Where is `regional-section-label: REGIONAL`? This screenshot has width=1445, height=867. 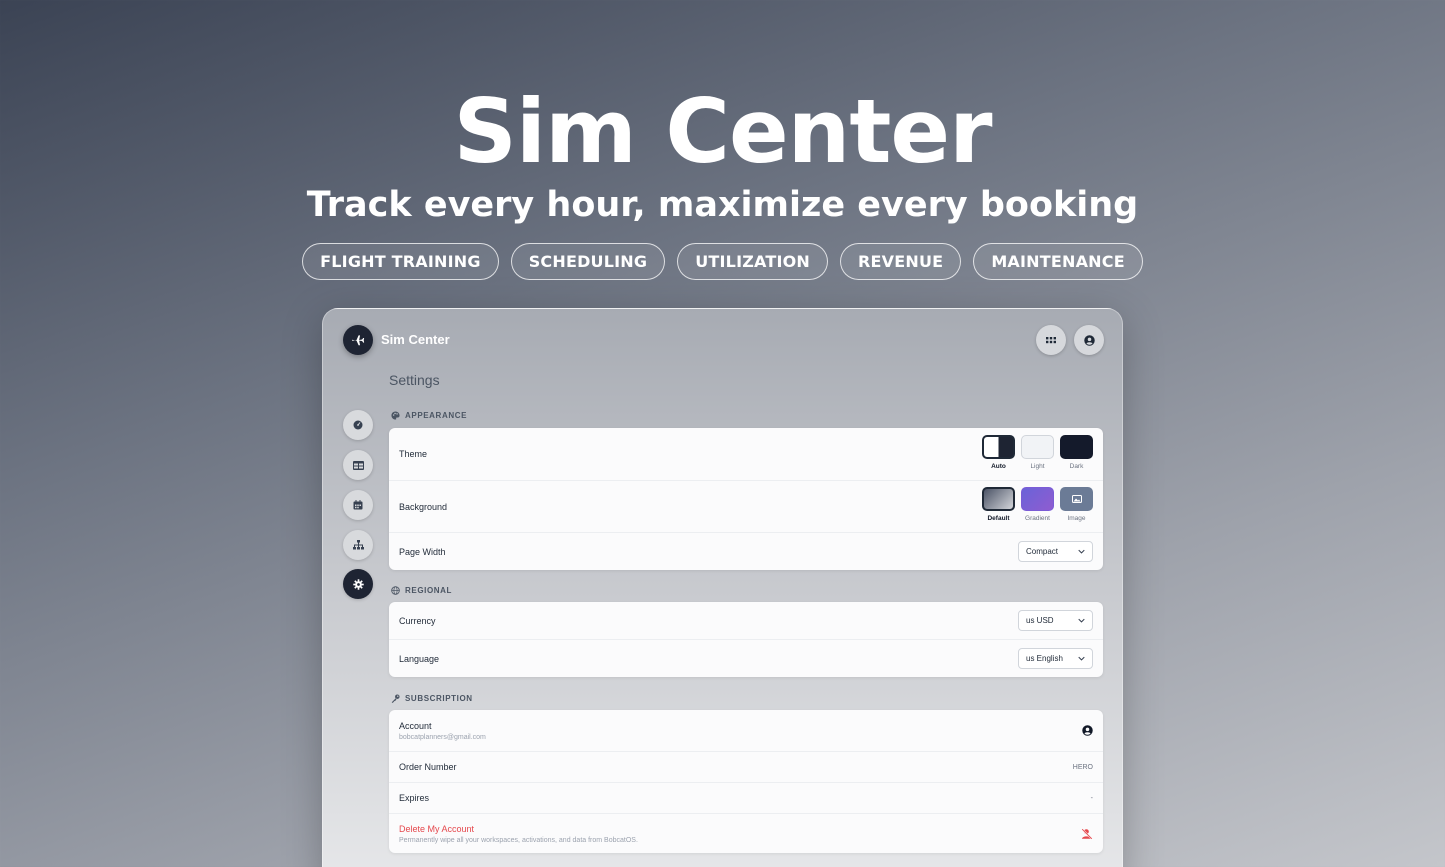 regional-section-label: REGIONAL is located at coordinates (421, 590).